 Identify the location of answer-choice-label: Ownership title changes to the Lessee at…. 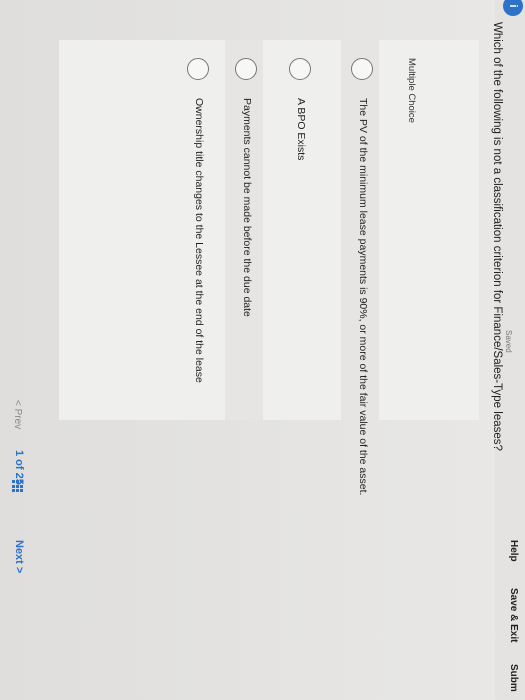
(199, 240).